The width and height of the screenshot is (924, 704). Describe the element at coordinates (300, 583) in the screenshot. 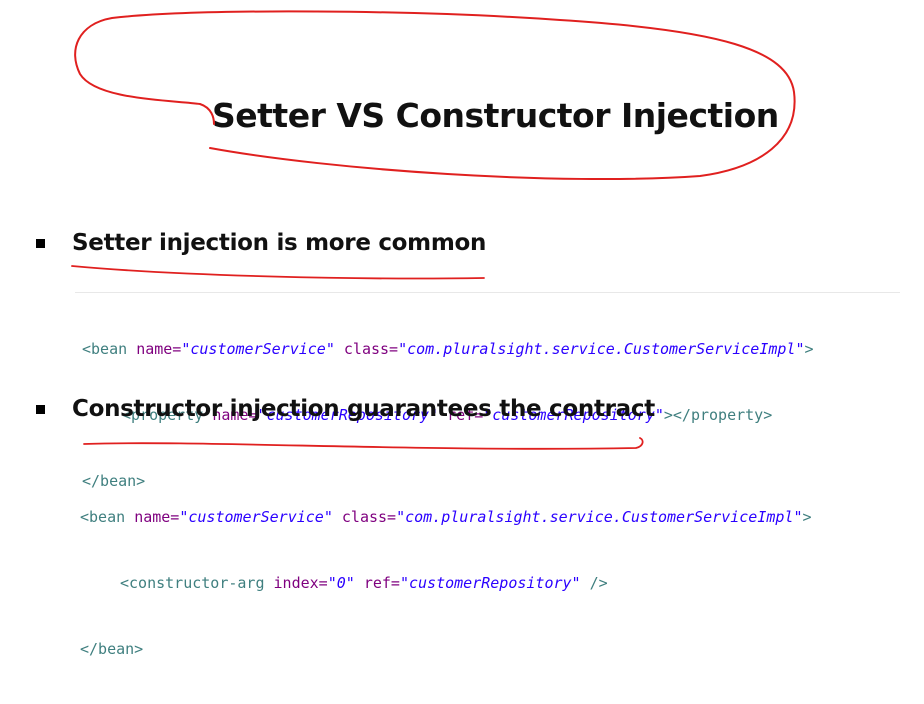

I see `xml-attr: index=` at that location.